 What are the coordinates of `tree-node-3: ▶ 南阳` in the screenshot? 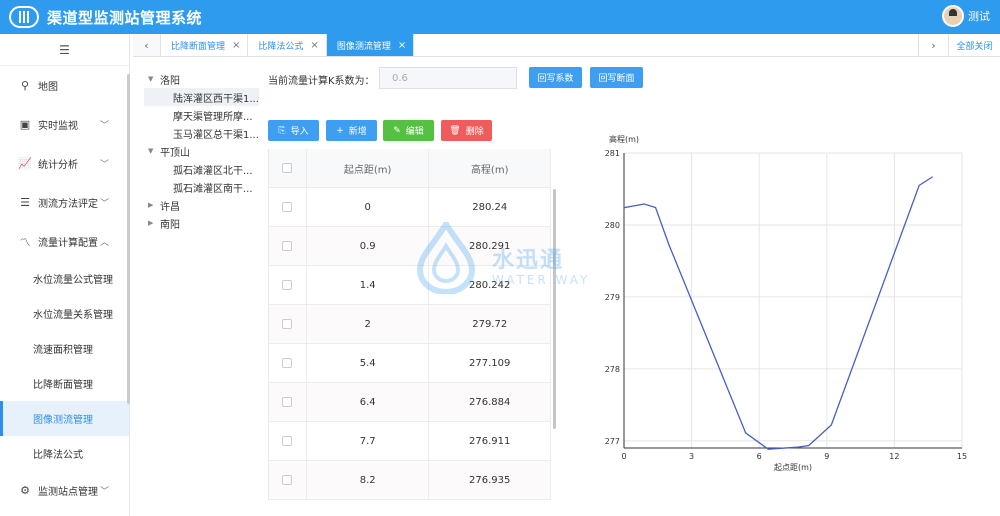 It's located at (201, 223).